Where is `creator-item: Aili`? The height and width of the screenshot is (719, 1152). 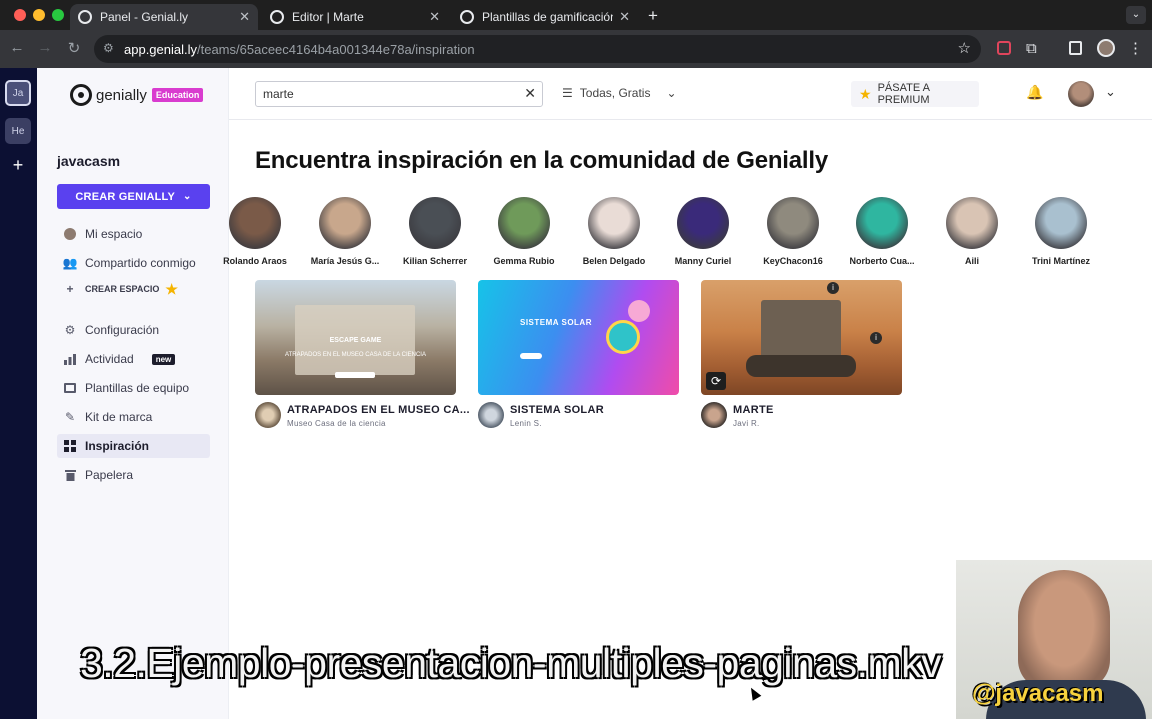
creator-item: Aili is located at coordinates (972, 231).